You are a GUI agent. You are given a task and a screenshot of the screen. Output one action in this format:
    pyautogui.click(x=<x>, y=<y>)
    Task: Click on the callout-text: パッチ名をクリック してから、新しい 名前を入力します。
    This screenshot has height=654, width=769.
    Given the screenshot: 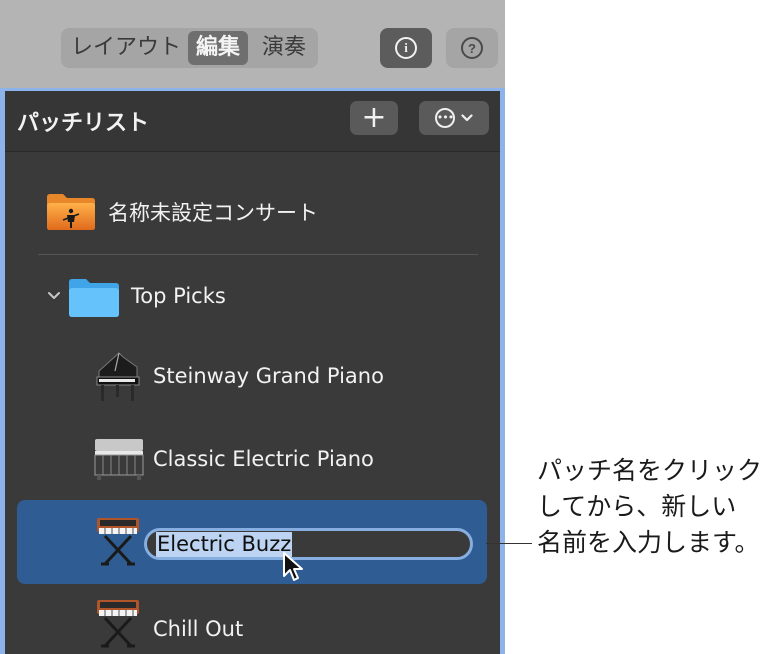 What is the action you would take?
    pyautogui.click(x=652, y=507)
    